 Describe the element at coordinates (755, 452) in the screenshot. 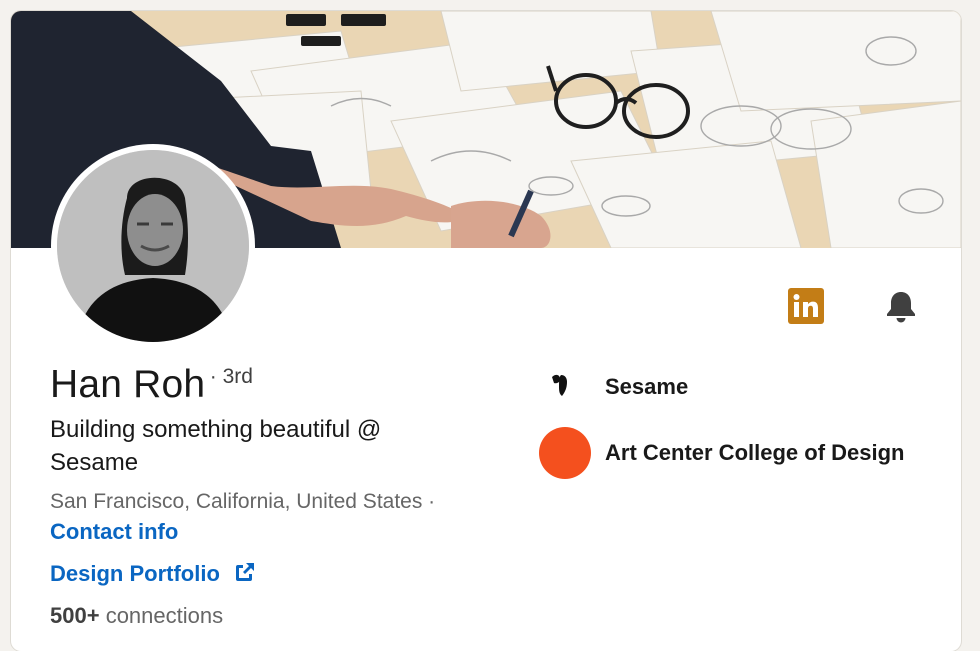

I see `org-name-art-center: Art Center College of Design` at that location.